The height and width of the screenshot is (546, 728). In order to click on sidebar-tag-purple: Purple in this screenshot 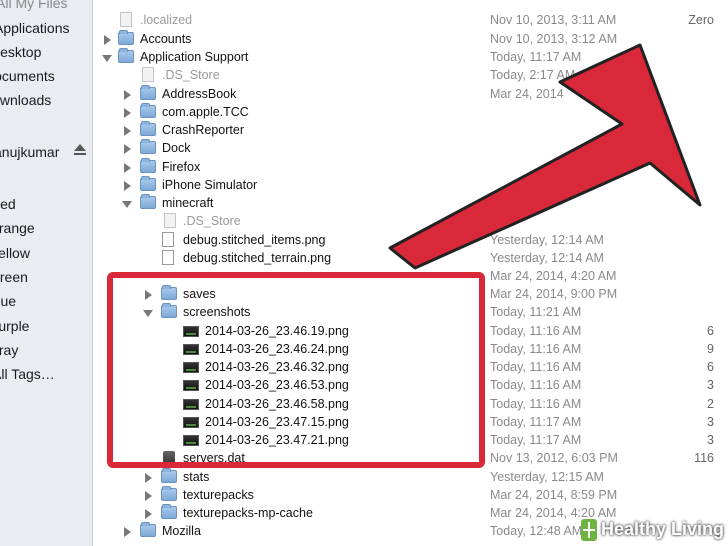, I will do `click(14, 326)`.